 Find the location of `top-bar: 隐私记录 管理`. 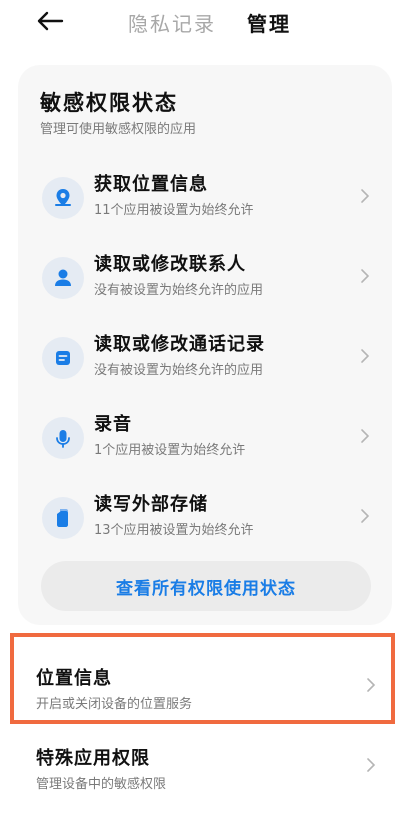

top-bar: 隐私记录 管理 is located at coordinates (201, 25).